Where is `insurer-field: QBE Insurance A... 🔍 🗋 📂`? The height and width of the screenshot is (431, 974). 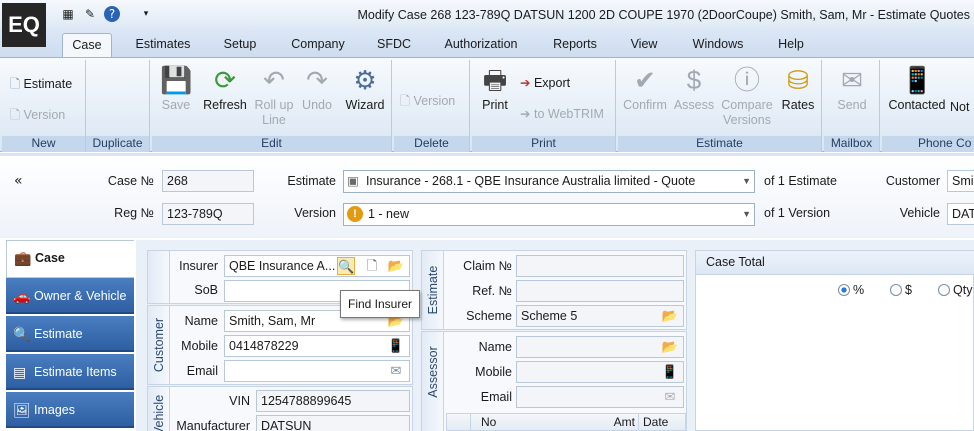
insurer-field: QBE Insurance A... 🔍 🗋 📂 is located at coordinates (317, 266).